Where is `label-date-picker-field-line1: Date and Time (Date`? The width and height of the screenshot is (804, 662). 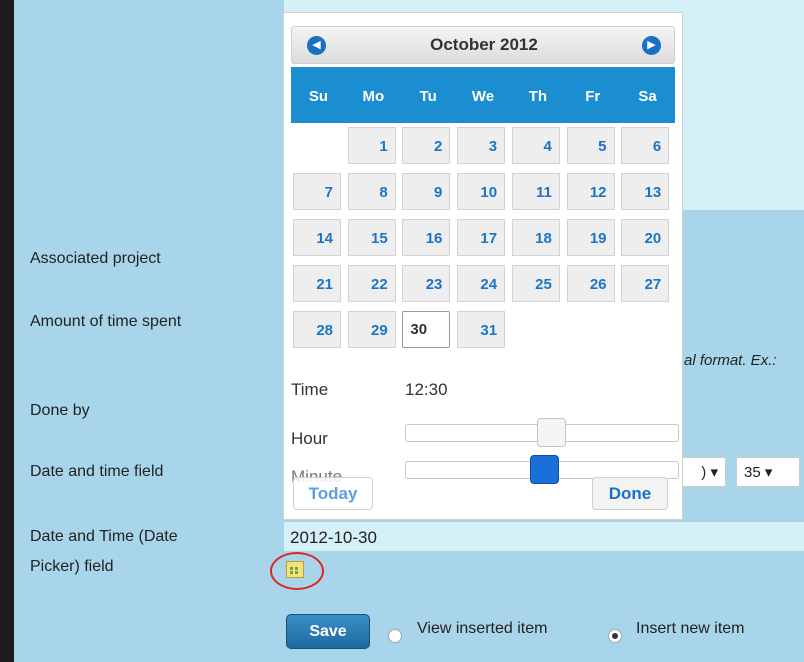 label-date-picker-field-line1: Date and Time (Date is located at coordinates (104, 536).